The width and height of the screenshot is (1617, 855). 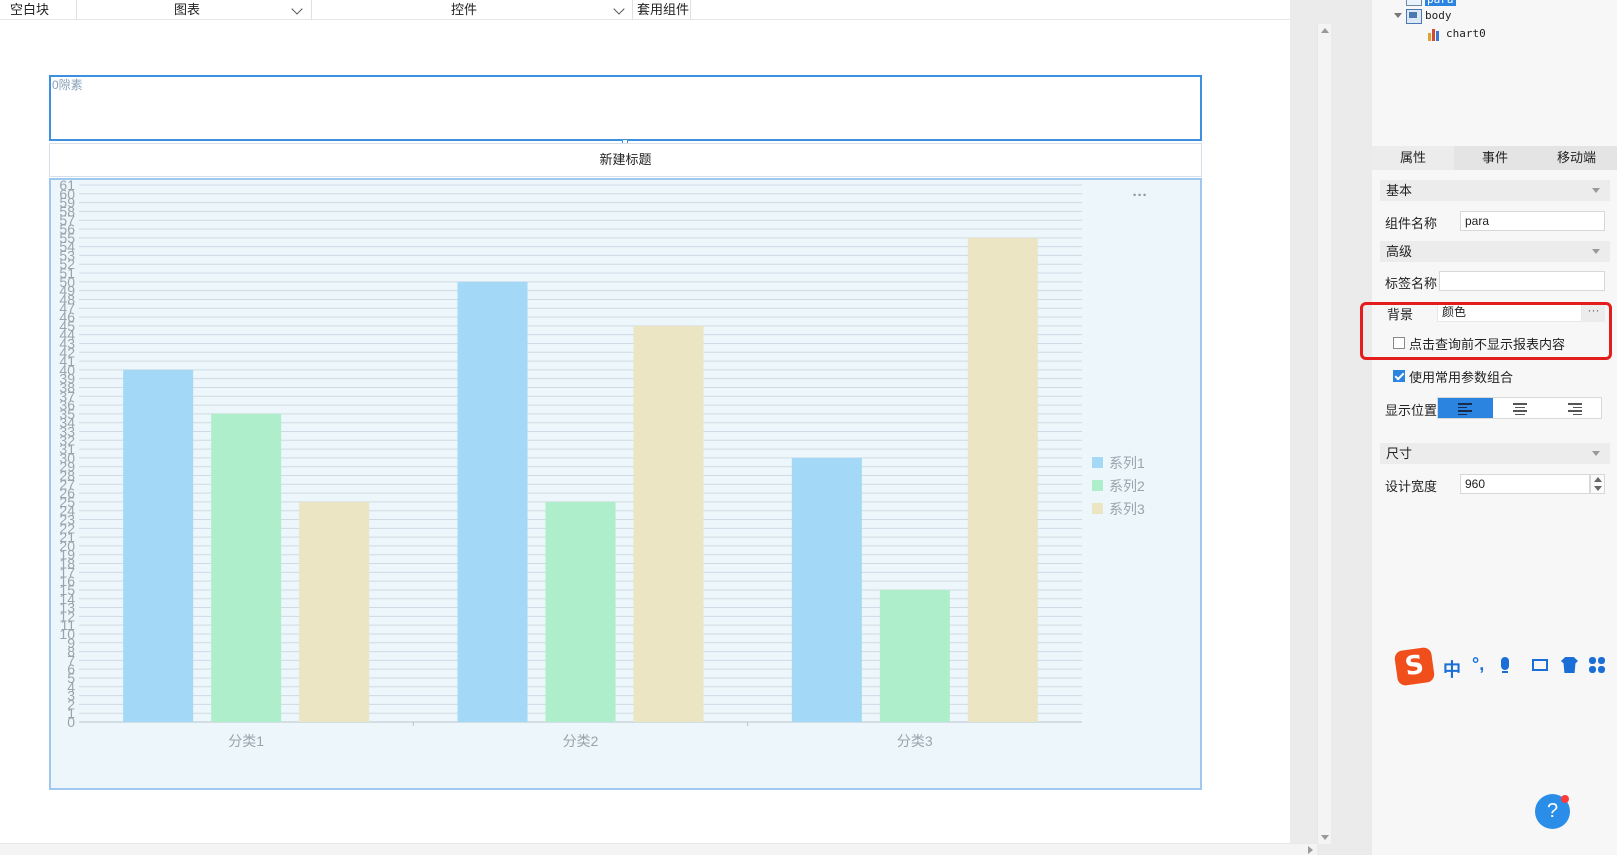 I want to click on horizontal-scrollbar, so click(x=658, y=849).